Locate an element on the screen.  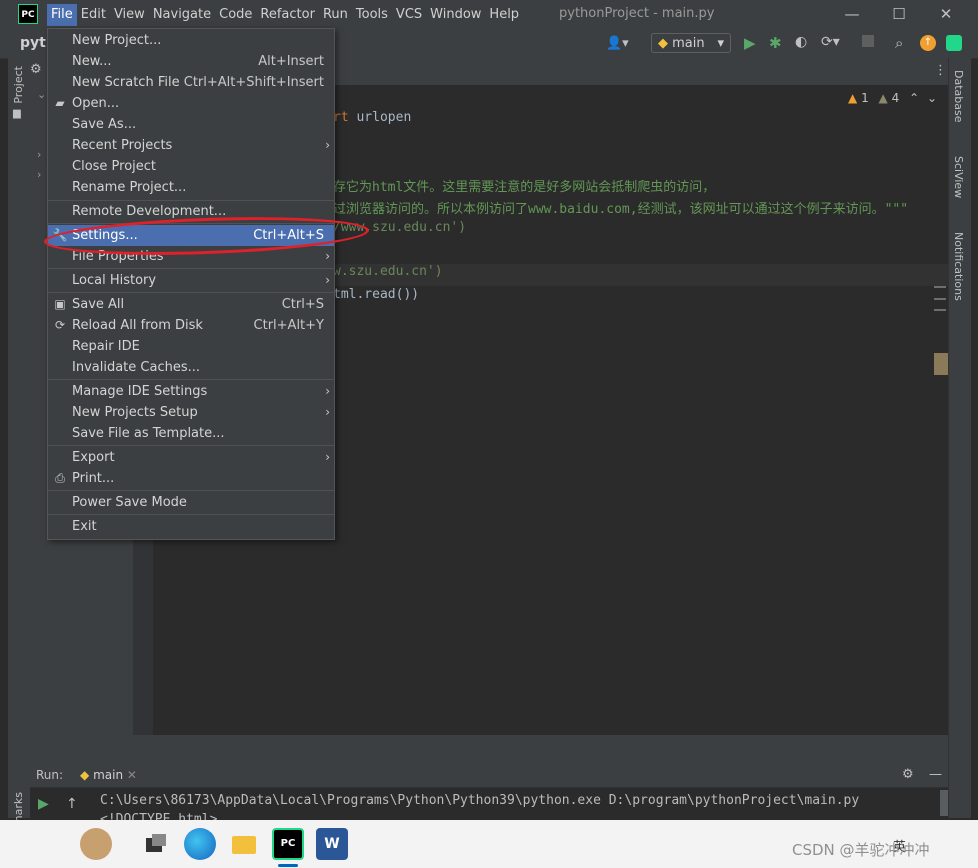
menu-item-power-save-mode: Power Save Mode is located at coordinates (191, 502).